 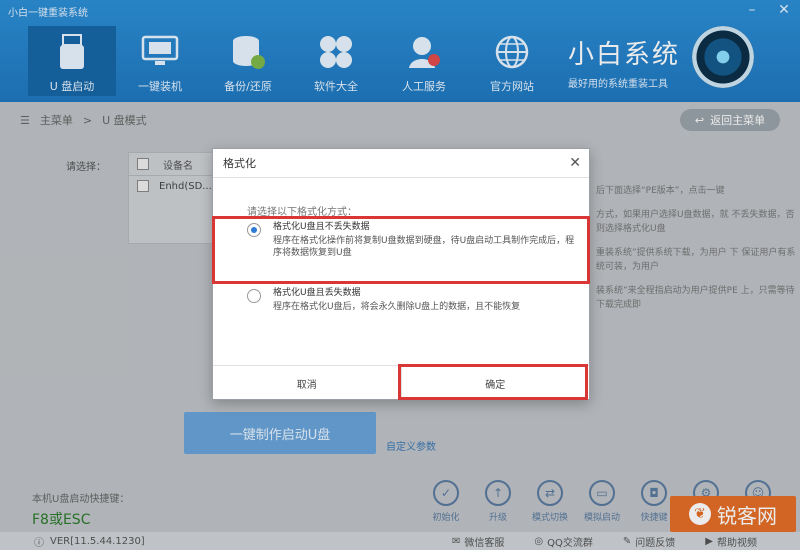 What do you see at coordinates (401, 163) in the screenshot?
I see `dialog-title: 格式化` at bounding box center [401, 163].